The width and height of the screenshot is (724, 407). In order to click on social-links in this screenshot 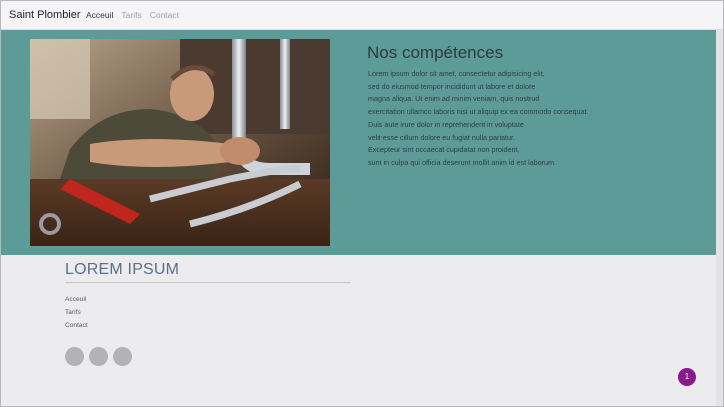, I will do `click(98, 356)`.